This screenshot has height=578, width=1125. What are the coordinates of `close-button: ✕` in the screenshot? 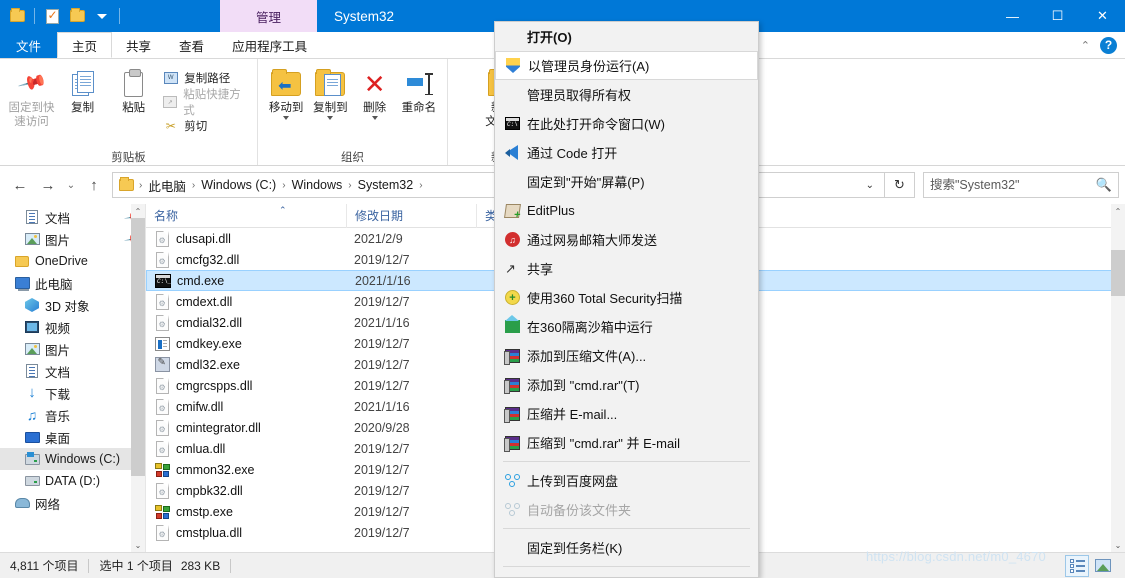 It's located at (1102, 16).